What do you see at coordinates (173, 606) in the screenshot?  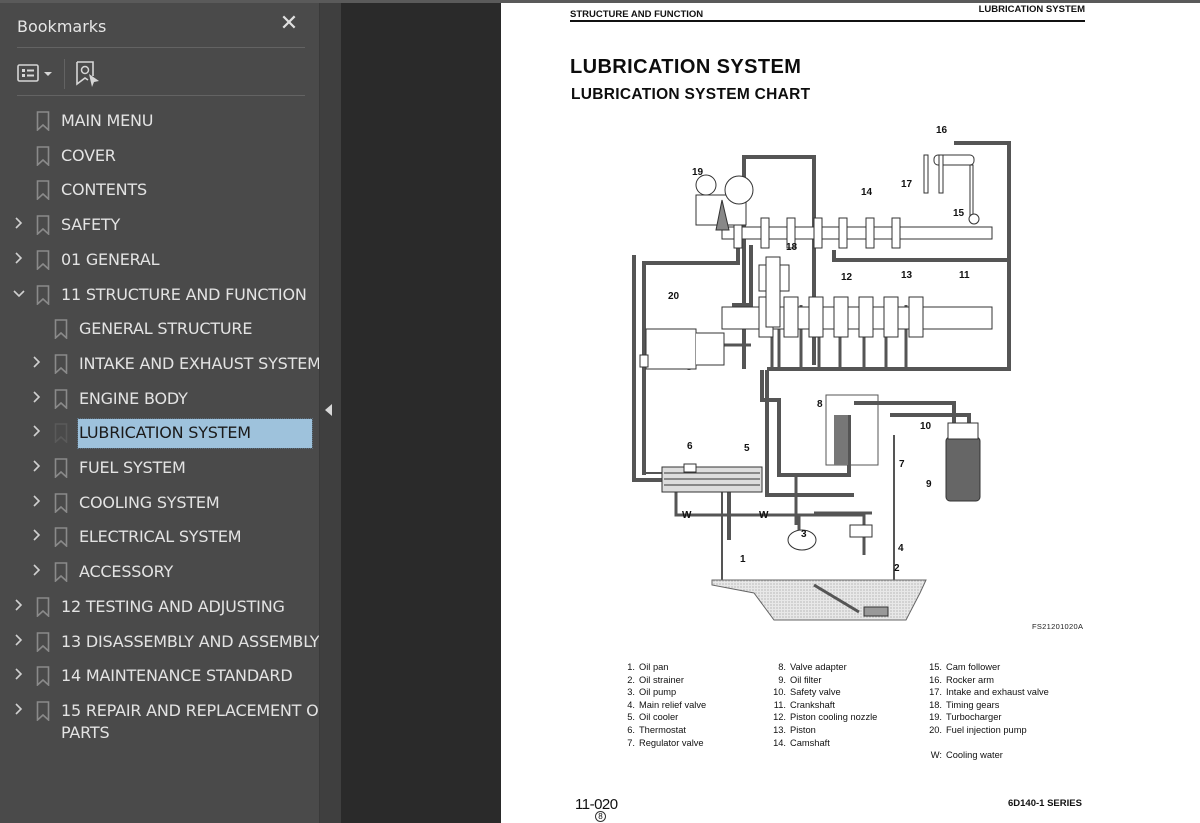 I see `bookmark-label: 12 TESTING AND ADJUSTING` at bounding box center [173, 606].